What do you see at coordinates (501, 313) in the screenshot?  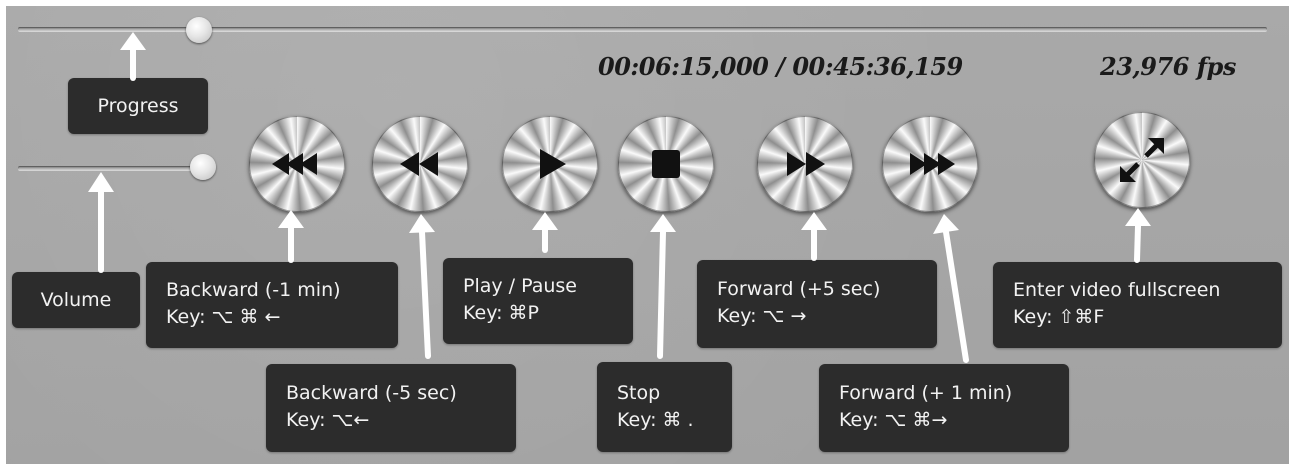 I see `play-pause-key: Key: ⌘P` at bounding box center [501, 313].